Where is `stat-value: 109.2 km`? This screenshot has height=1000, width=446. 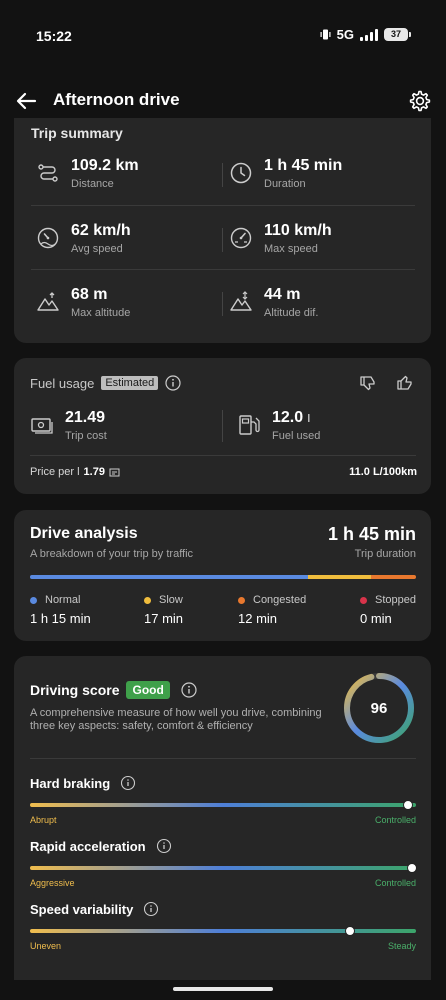
stat-value: 109.2 km is located at coordinates (105, 165).